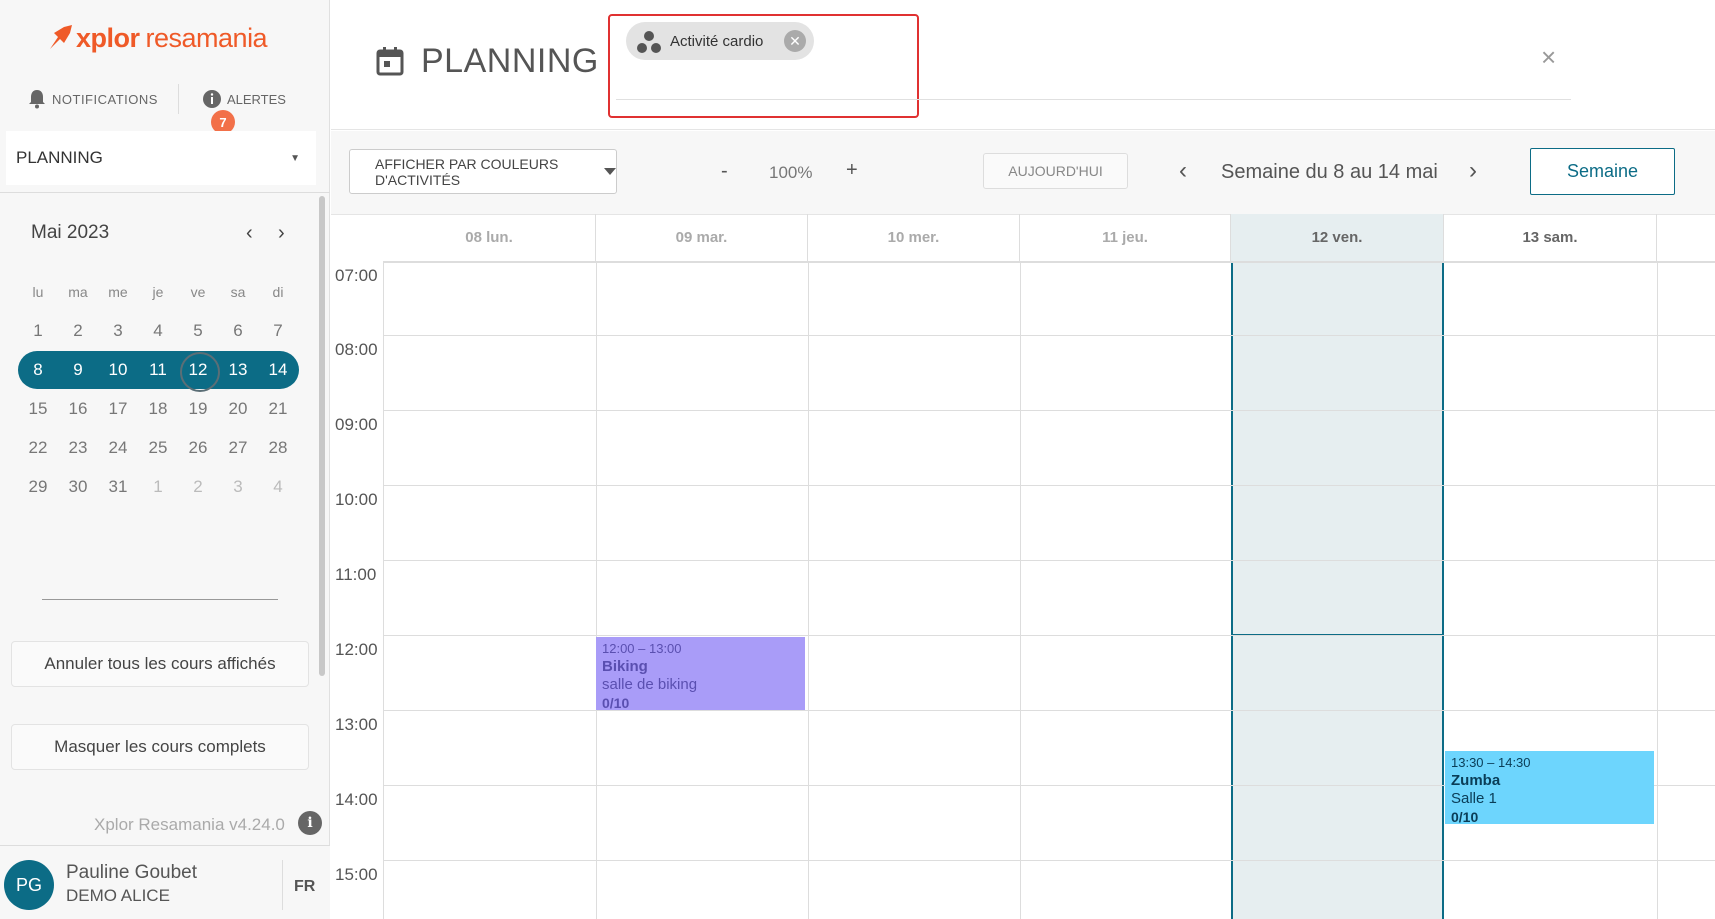  What do you see at coordinates (852, 170) in the screenshot?
I see `zoom-in-button: +` at bounding box center [852, 170].